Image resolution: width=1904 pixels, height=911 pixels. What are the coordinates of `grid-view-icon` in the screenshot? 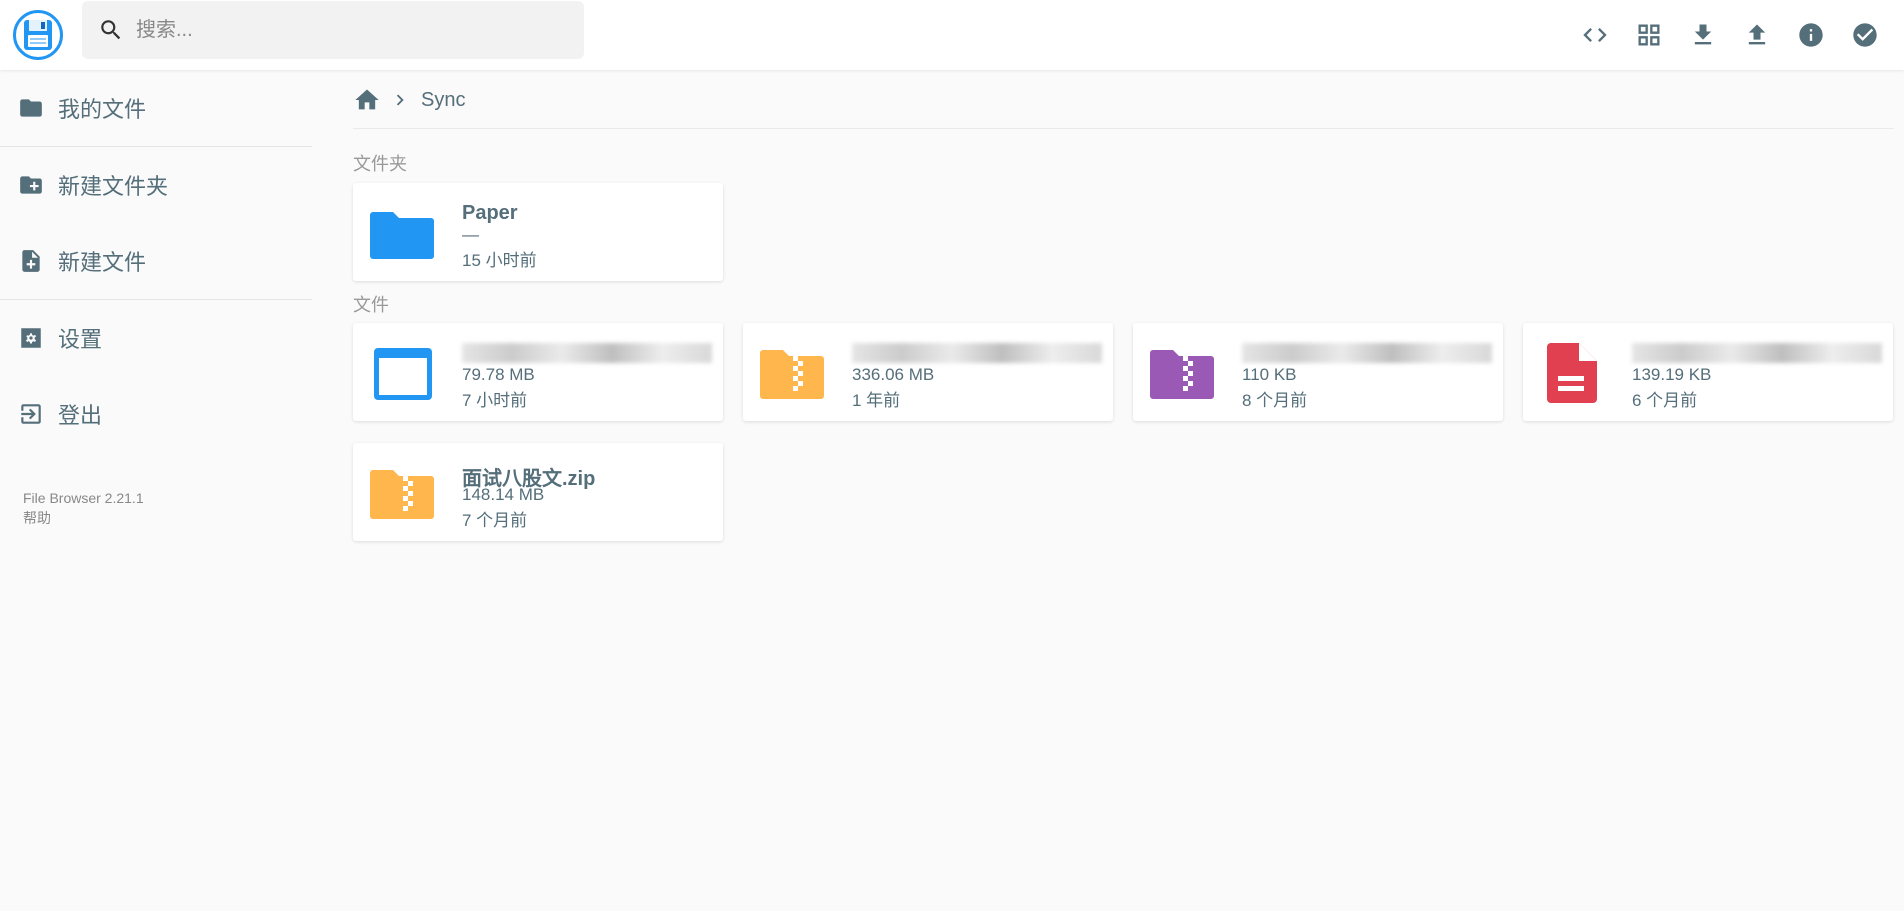 It's located at (1649, 35).